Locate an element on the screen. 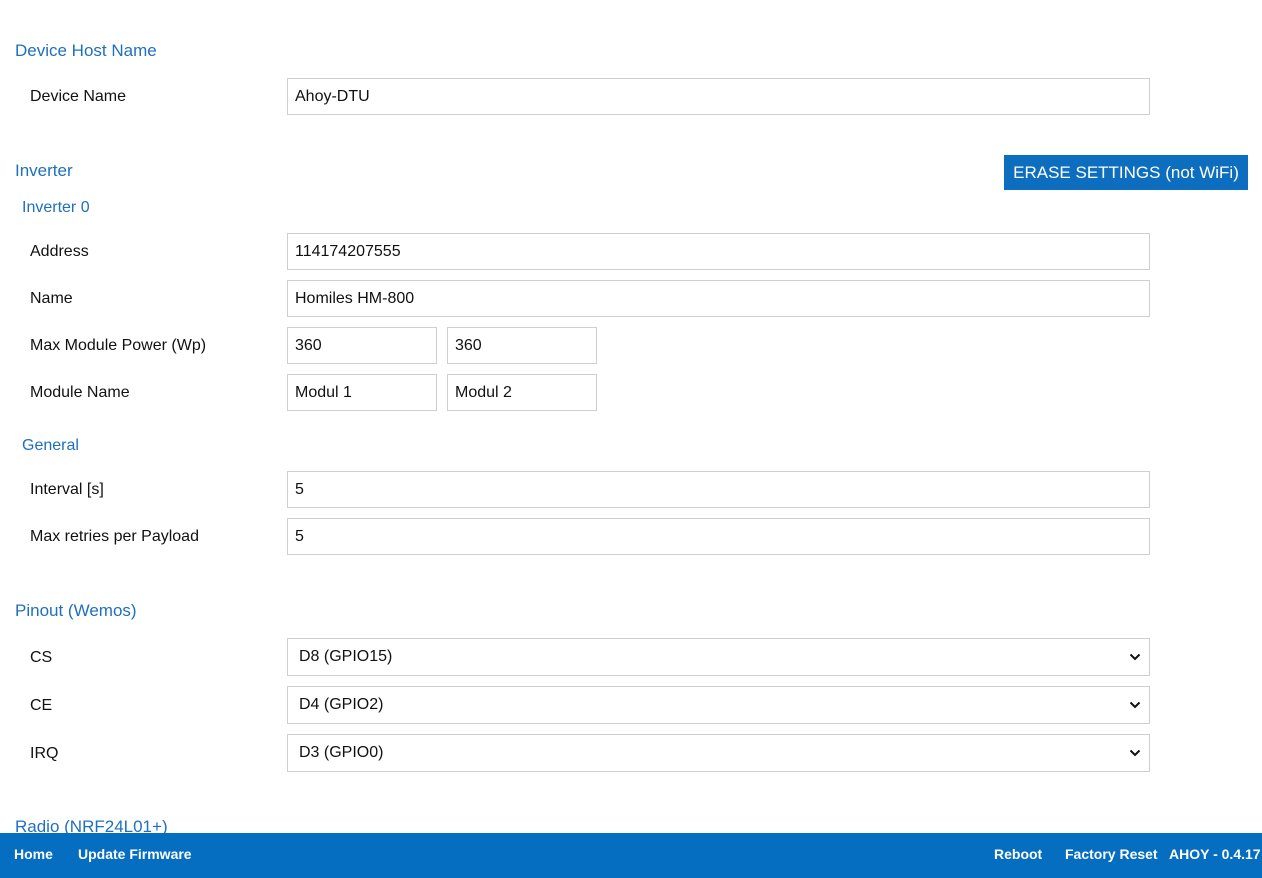 Image resolution: width=1262 pixels, height=878 pixels. cs-label: CS is located at coordinates (41, 657).